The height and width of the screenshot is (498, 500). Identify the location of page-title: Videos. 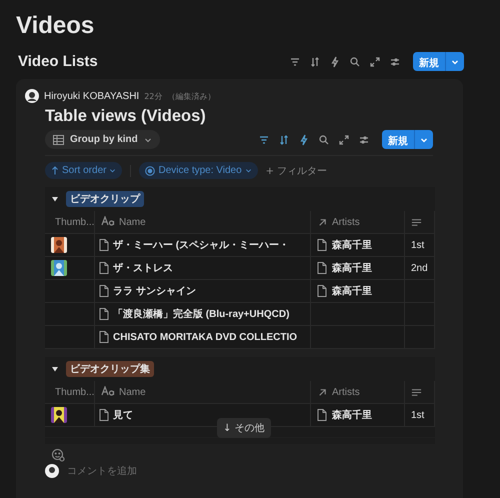
(55, 26).